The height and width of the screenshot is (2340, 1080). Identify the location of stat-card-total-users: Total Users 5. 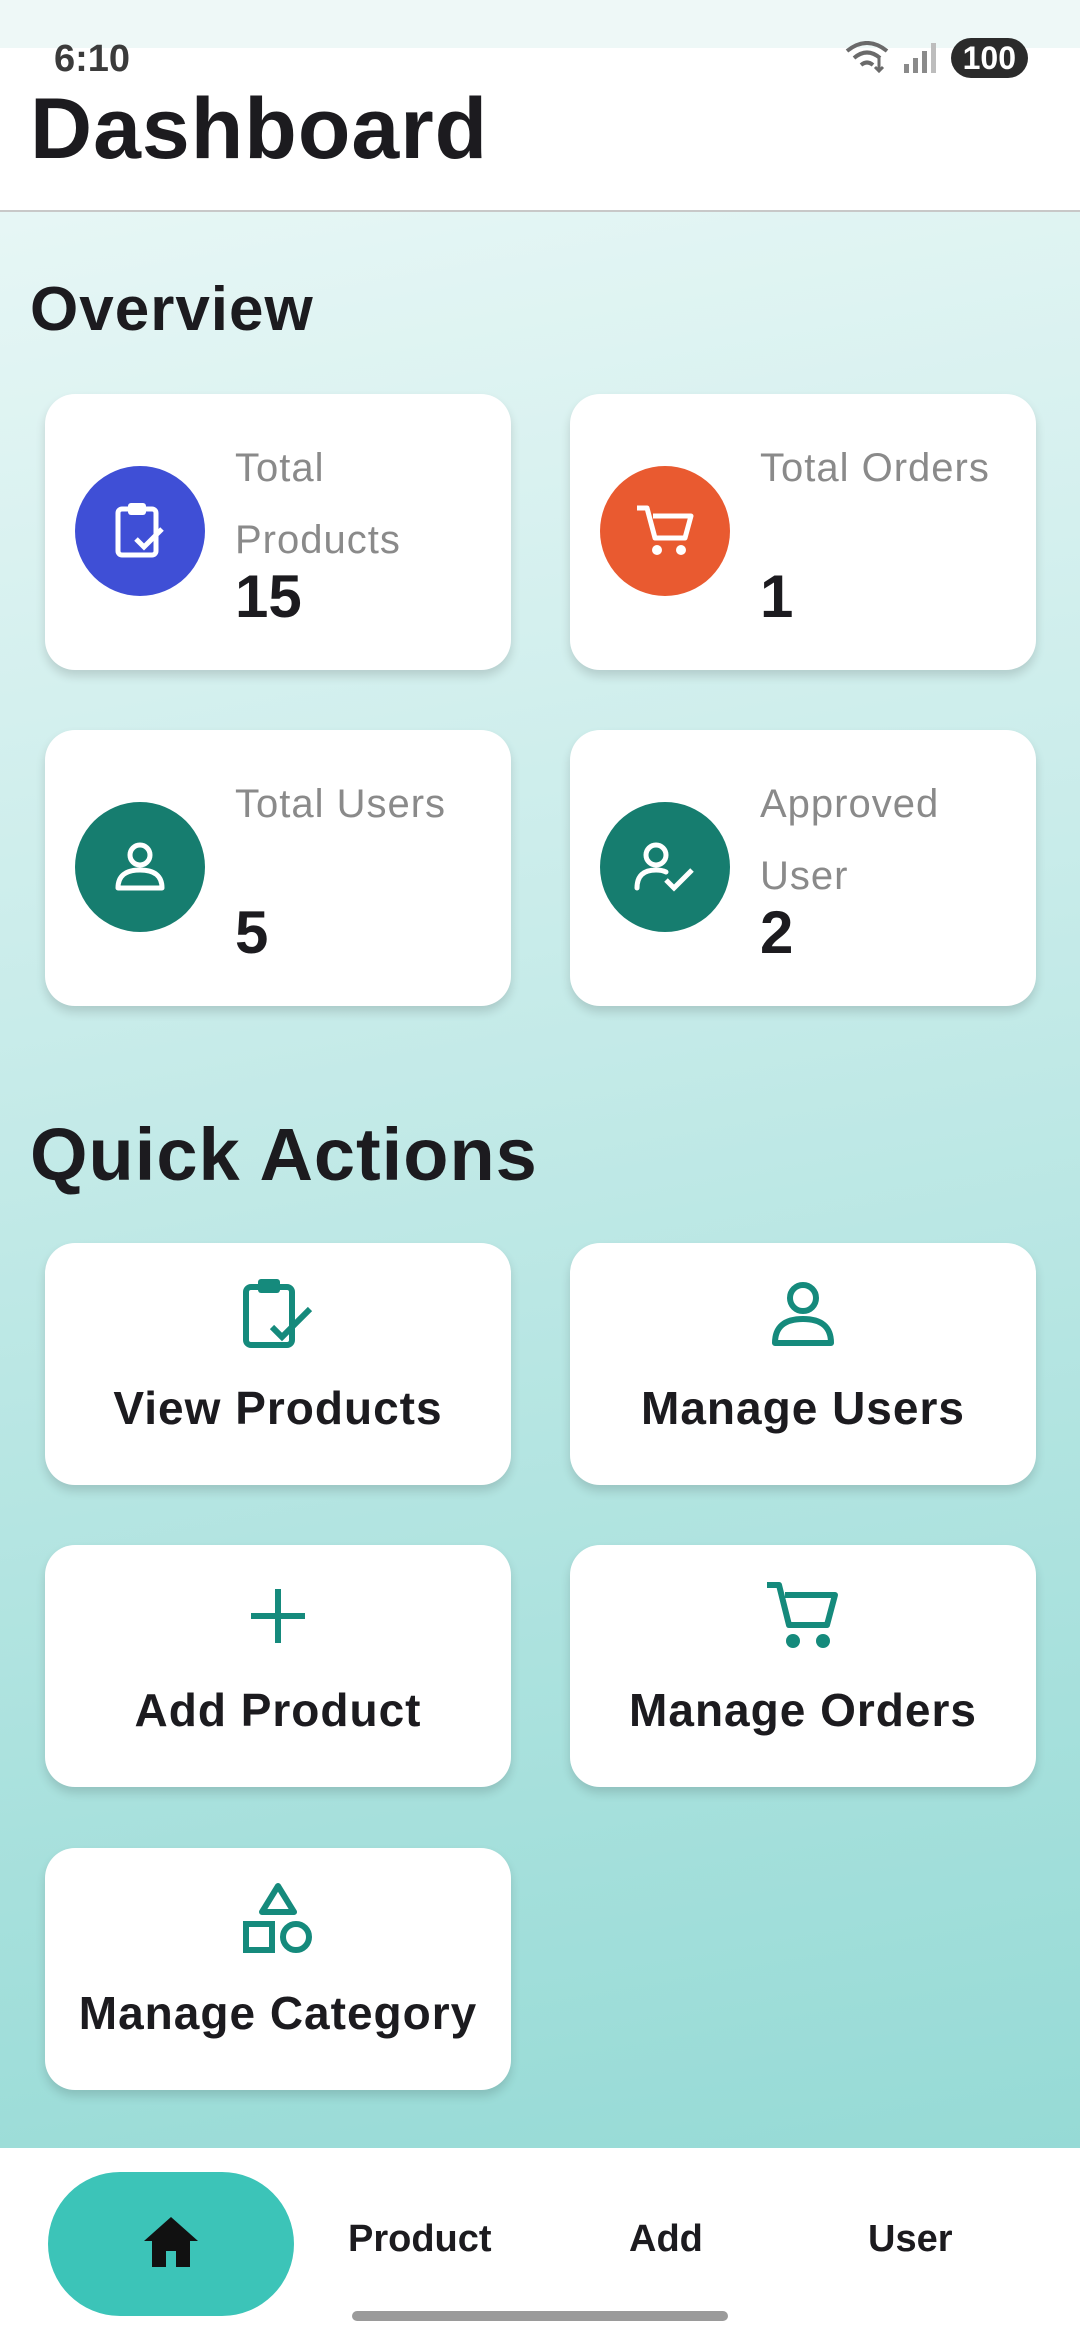
(278, 868).